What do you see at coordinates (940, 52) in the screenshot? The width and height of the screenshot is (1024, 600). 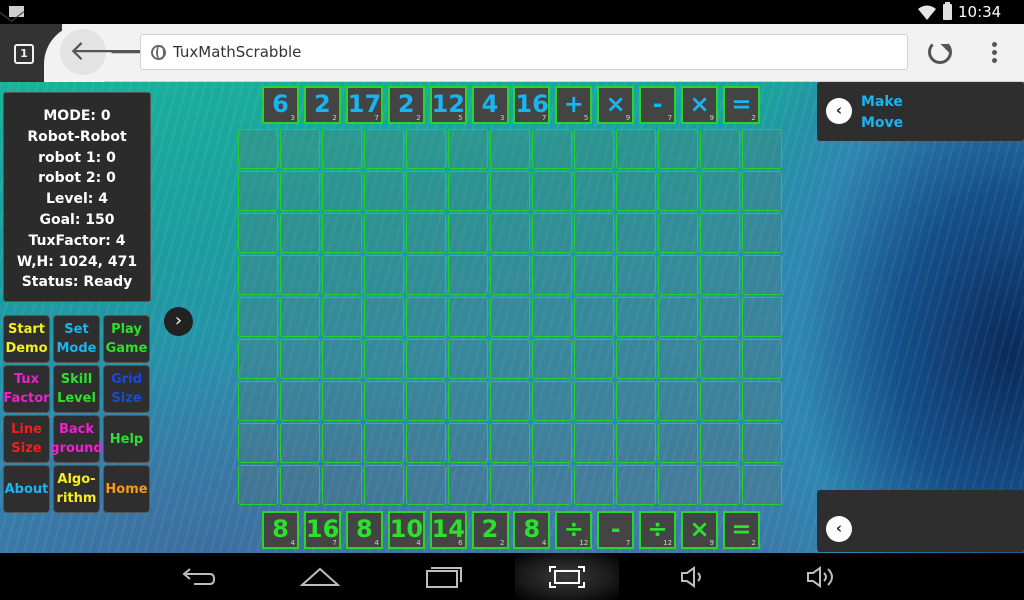 I see `reload-icon` at bounding box center [940, 52].